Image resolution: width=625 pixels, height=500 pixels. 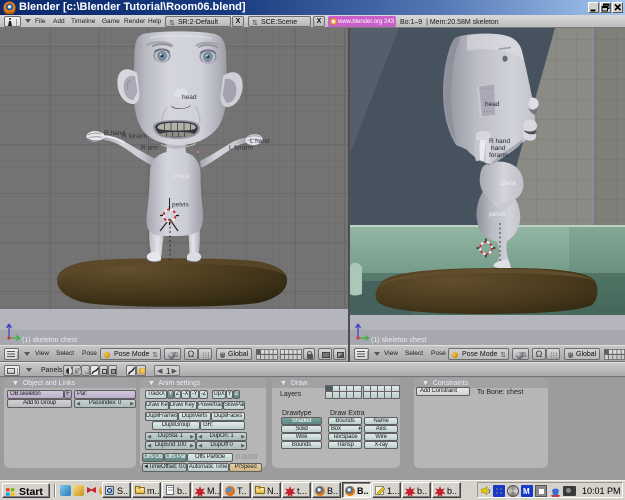 What do you see at coordinates (150, 148) in the screenshot?
I see `svg-text: R arm` at bounding box center [150, 148].